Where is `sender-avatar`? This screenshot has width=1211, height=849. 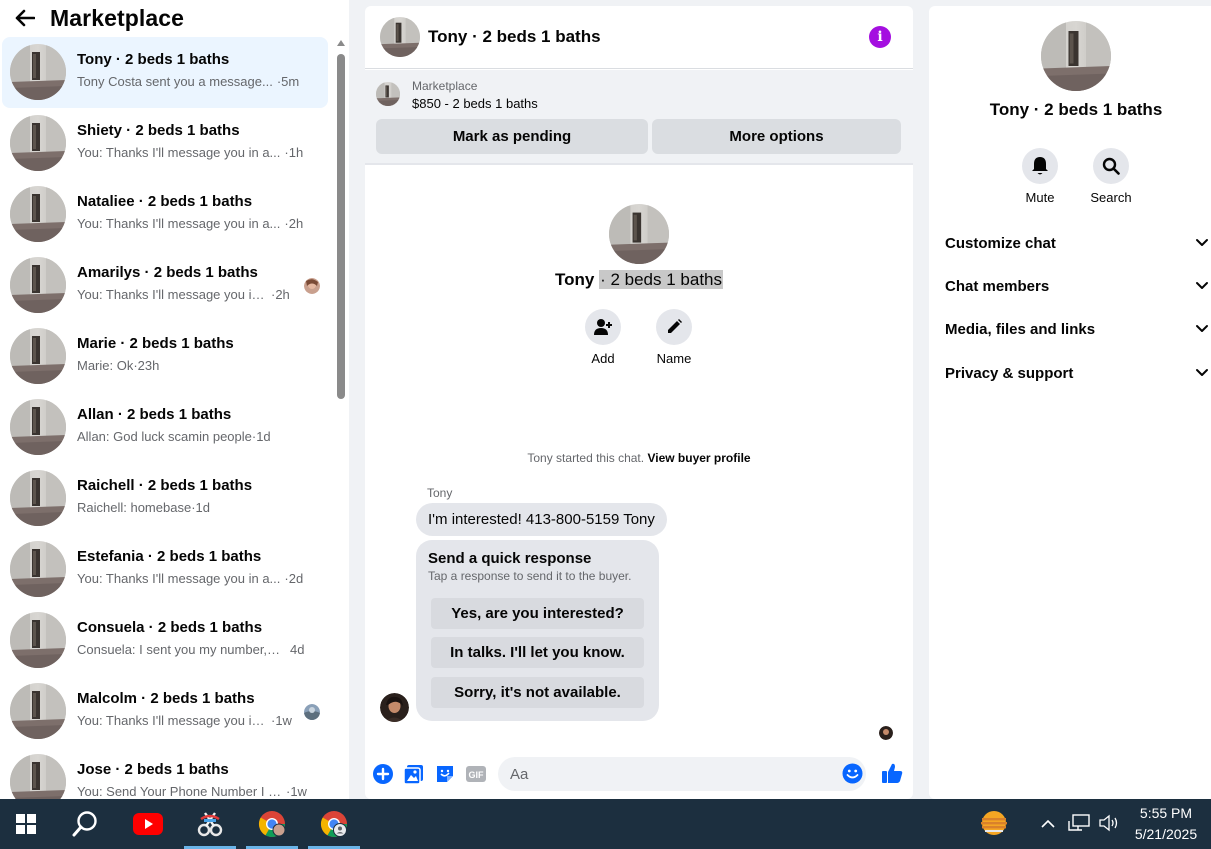
sender-avatar is located at coordinates (394, 707).